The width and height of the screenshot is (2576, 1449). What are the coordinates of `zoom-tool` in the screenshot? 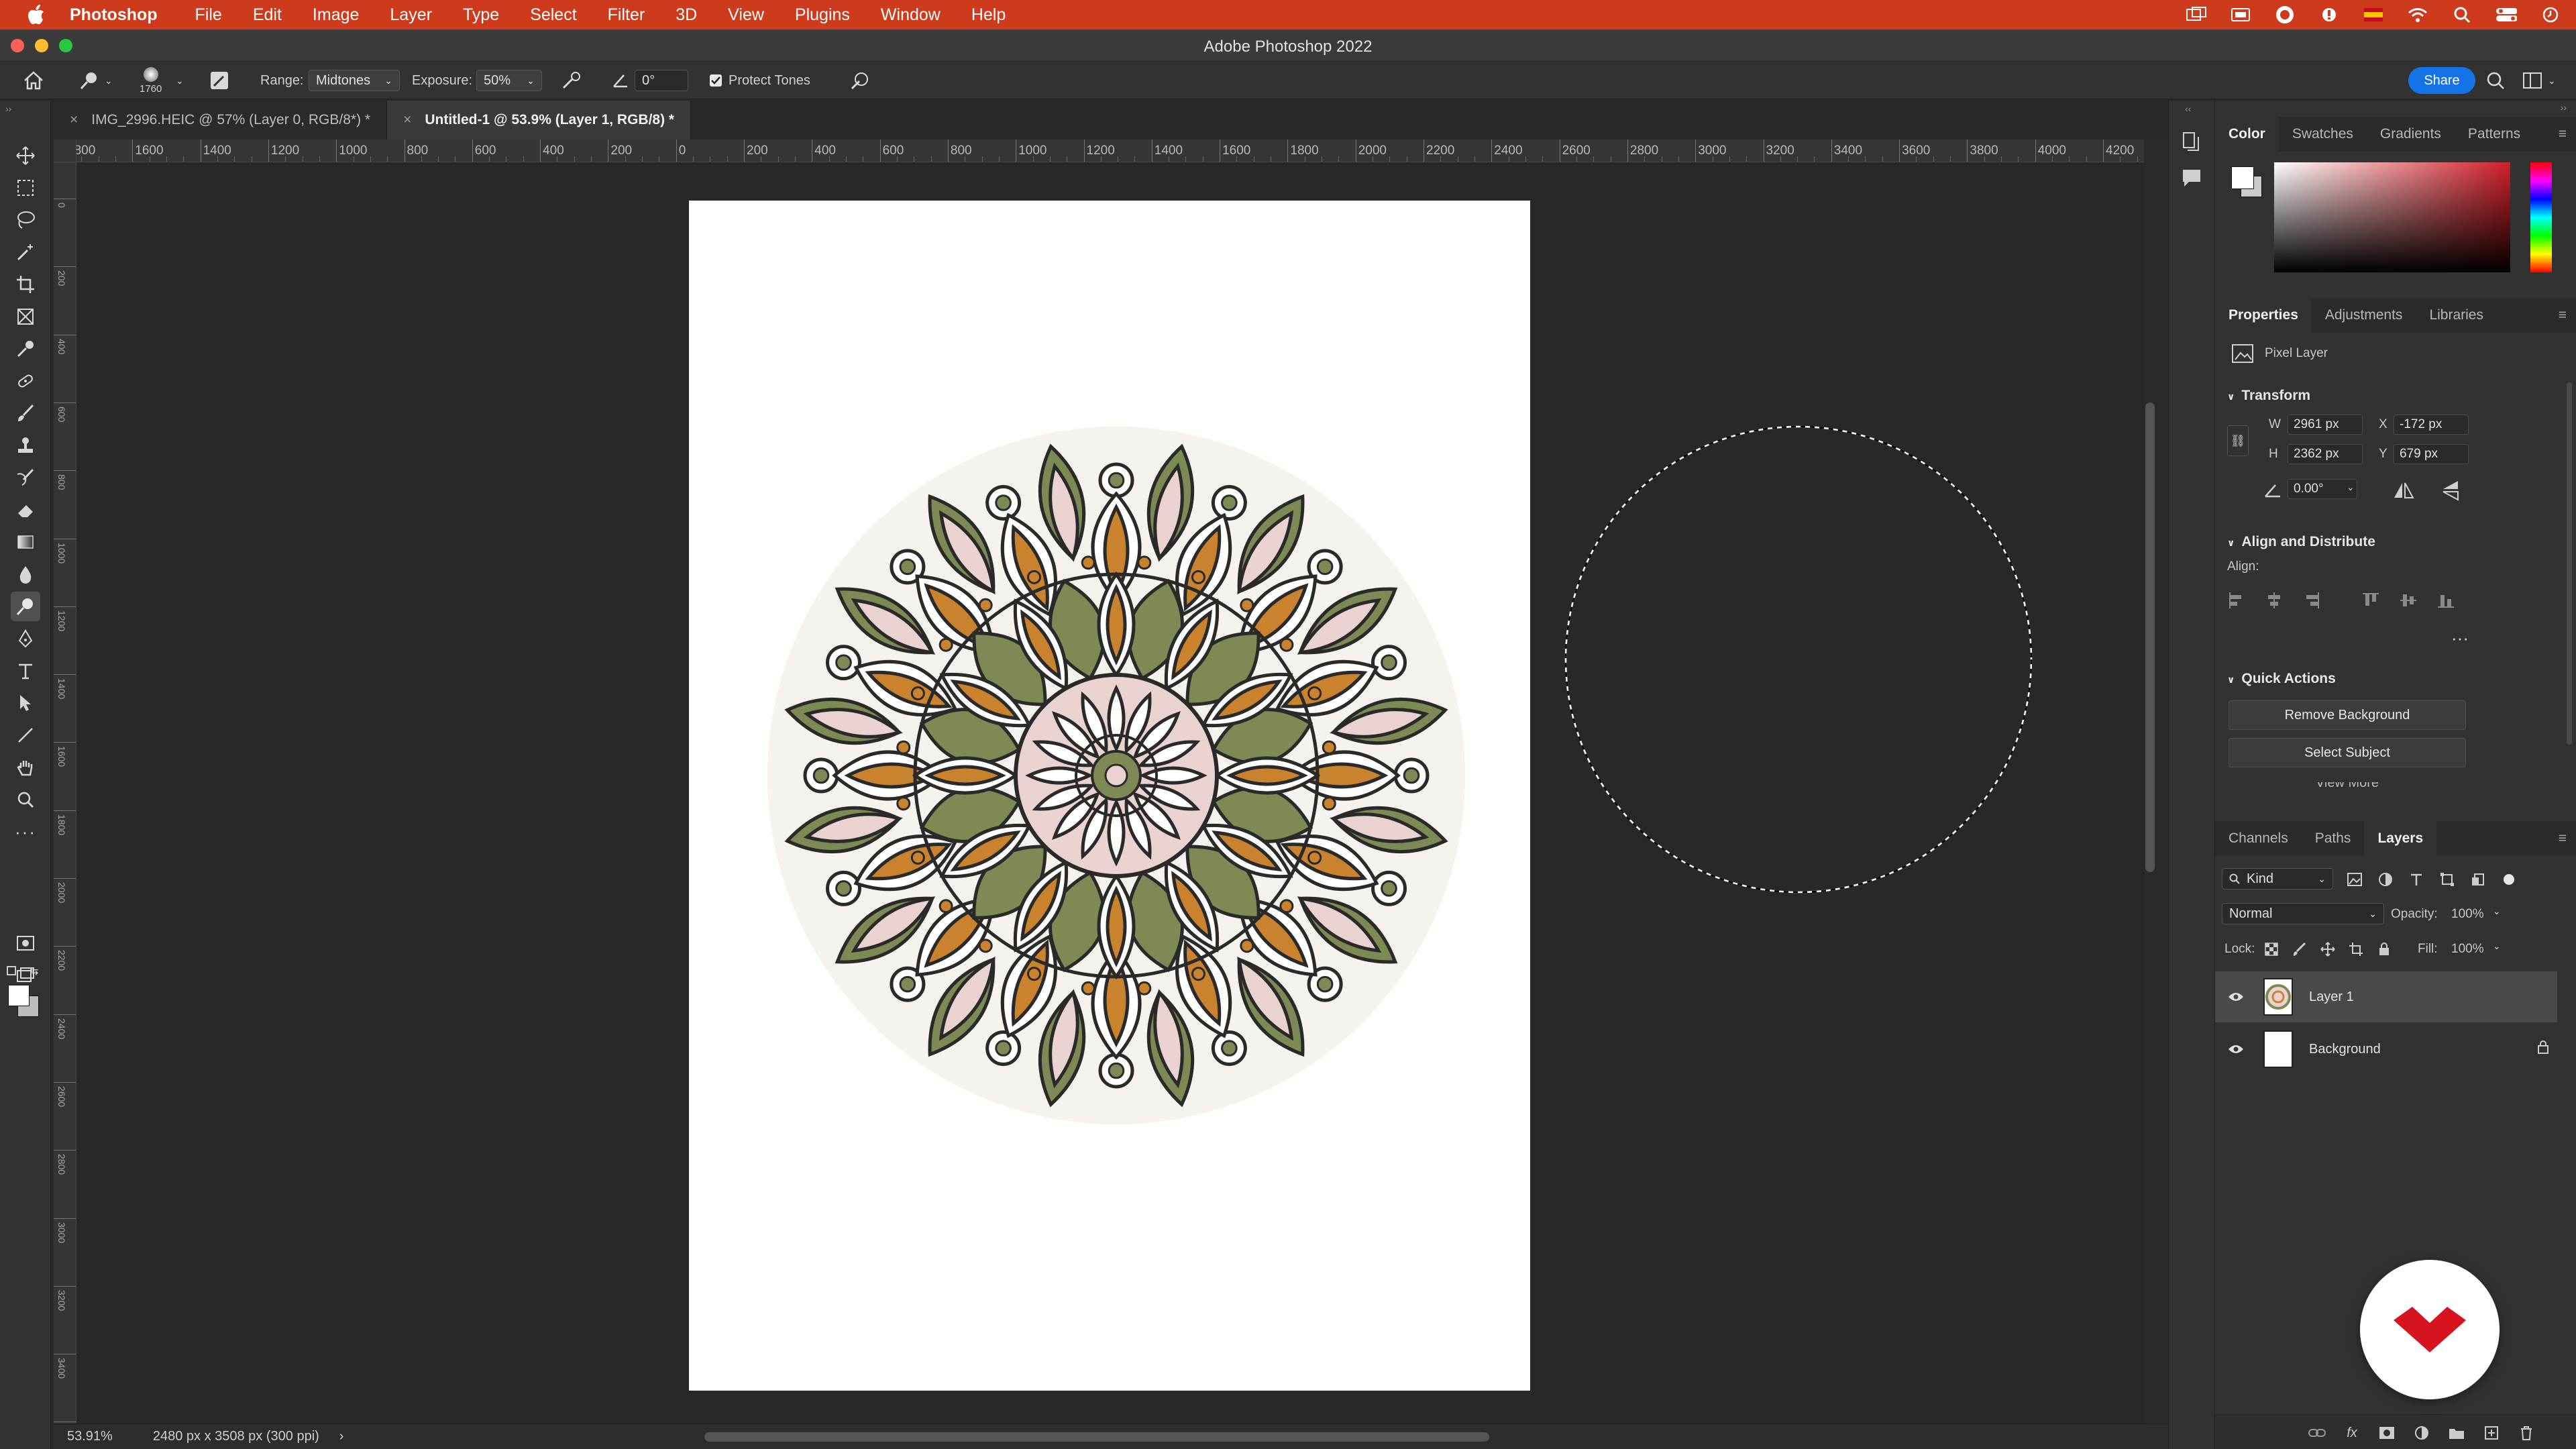 It's located at (25, 799).